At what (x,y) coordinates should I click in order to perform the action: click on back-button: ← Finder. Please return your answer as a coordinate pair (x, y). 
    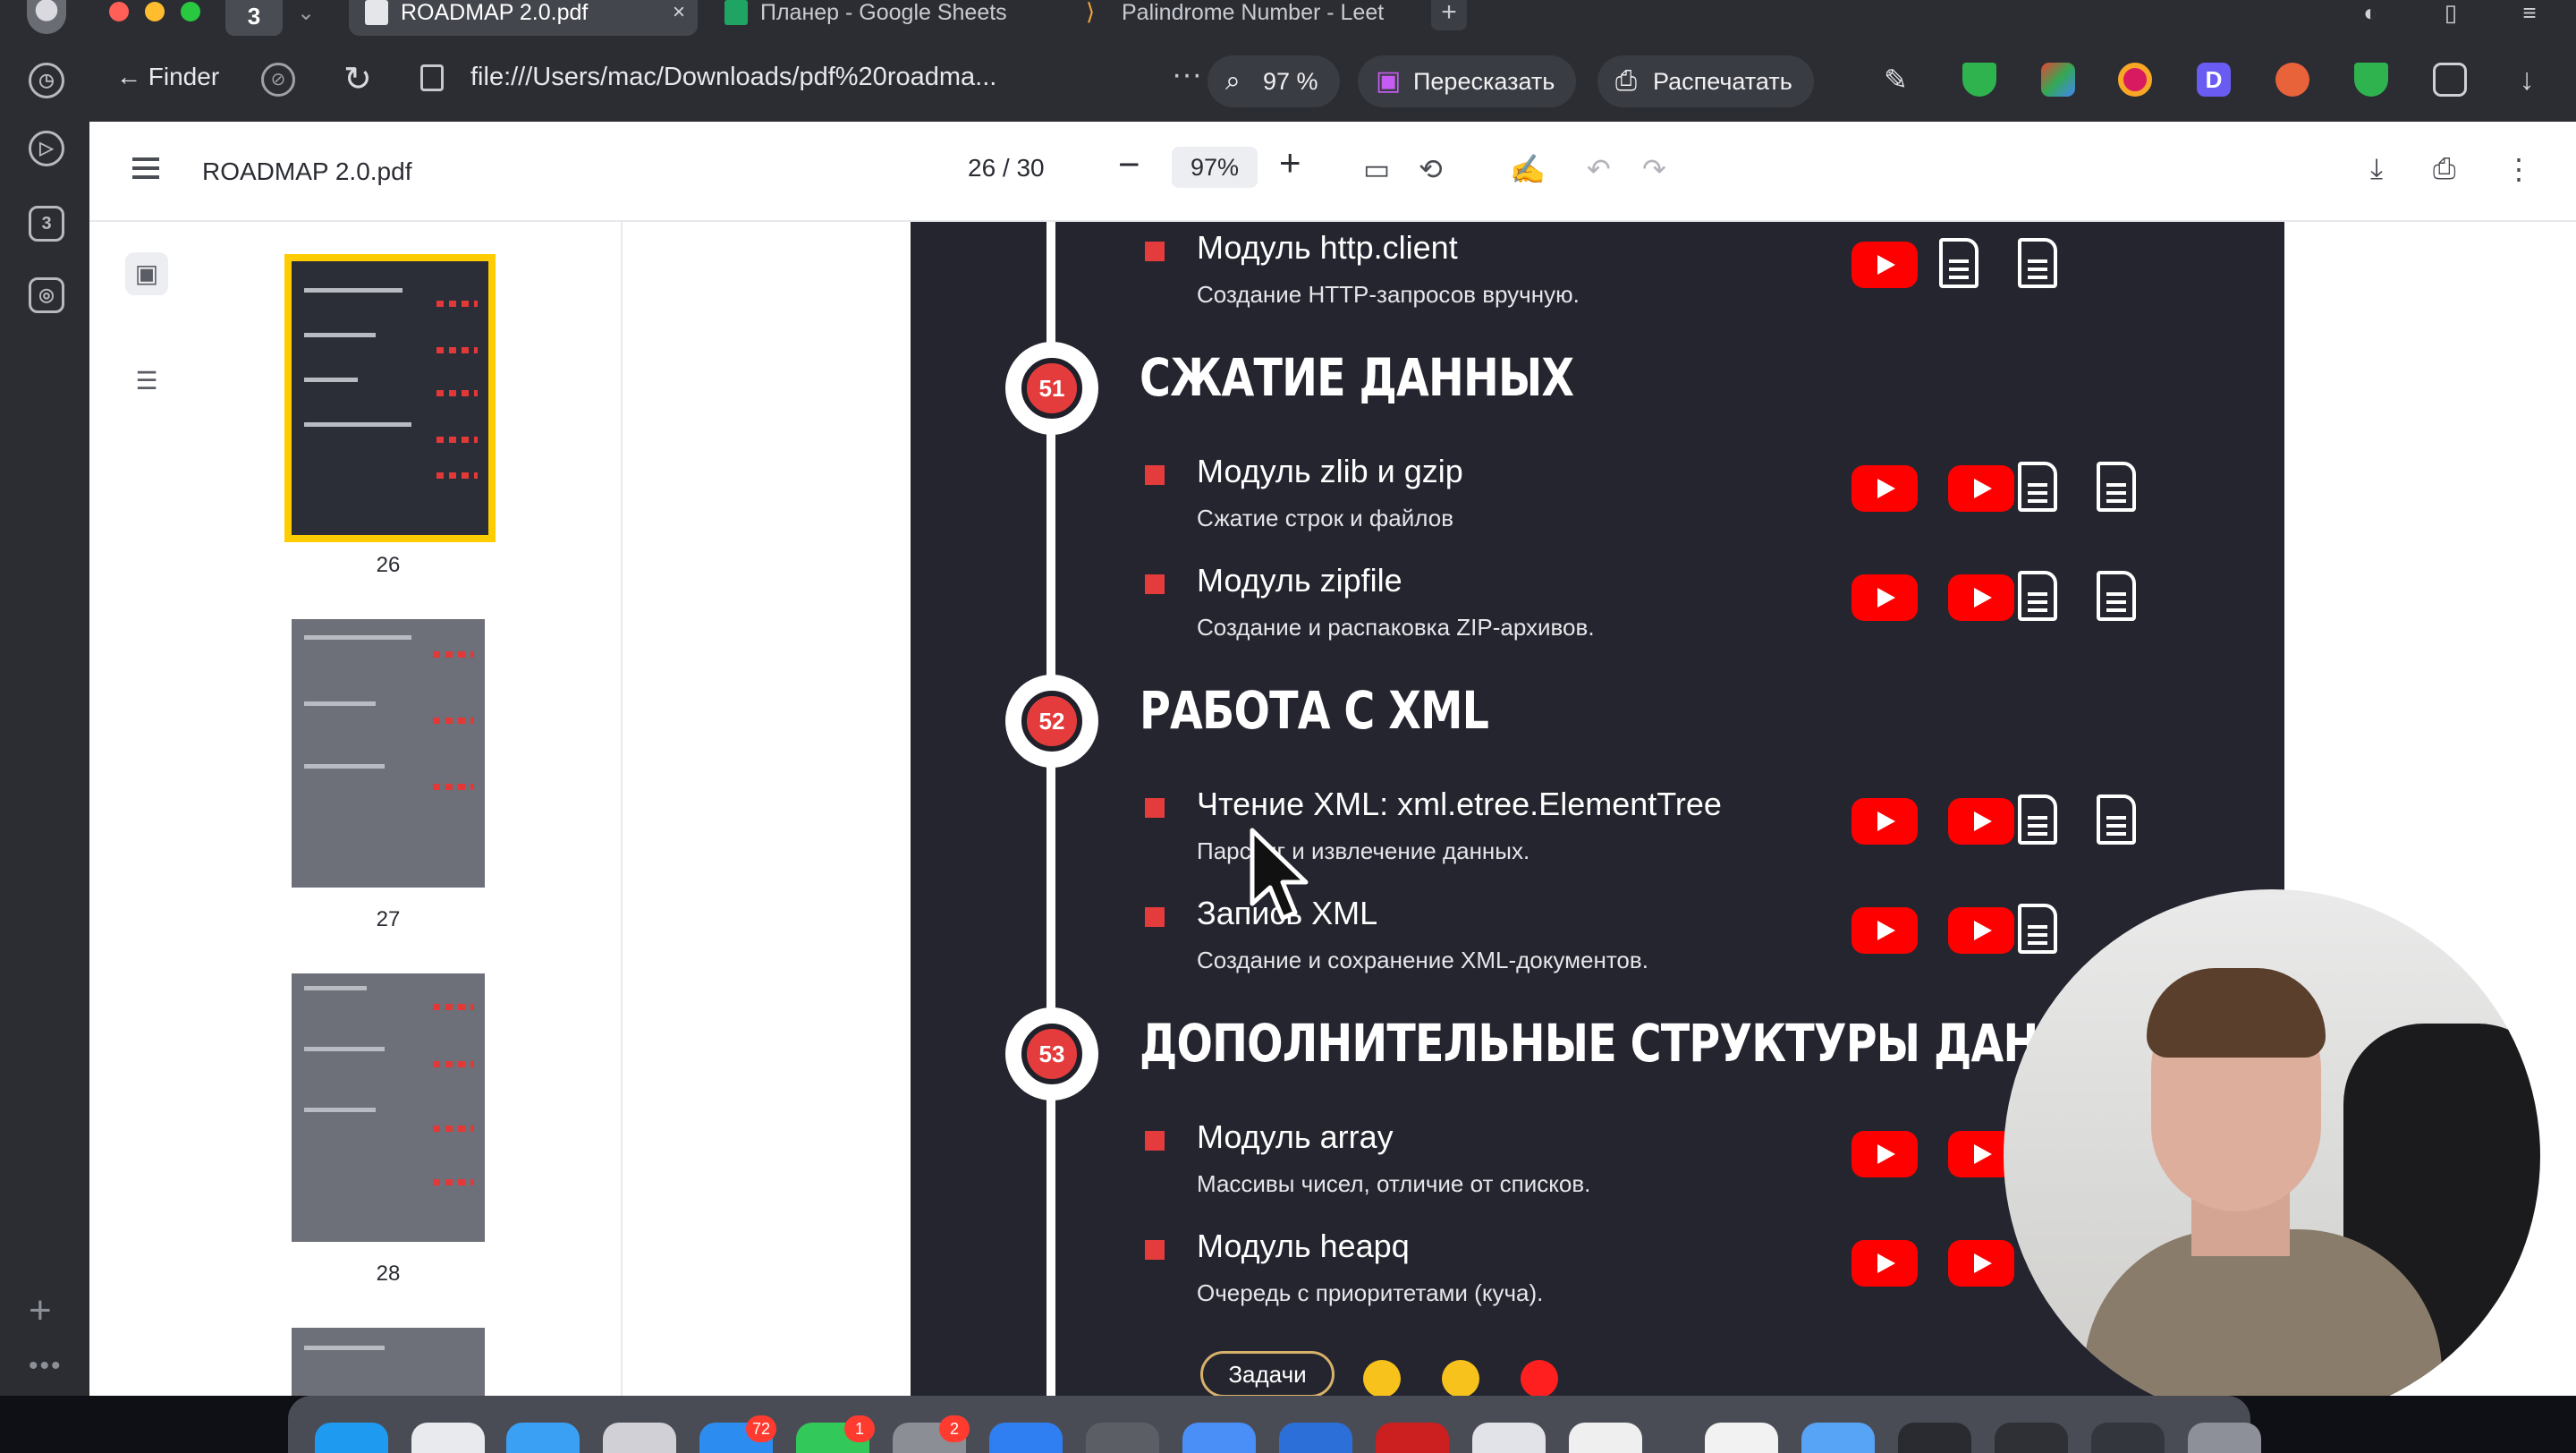
    Looking at the image, I should click on (167, 77).